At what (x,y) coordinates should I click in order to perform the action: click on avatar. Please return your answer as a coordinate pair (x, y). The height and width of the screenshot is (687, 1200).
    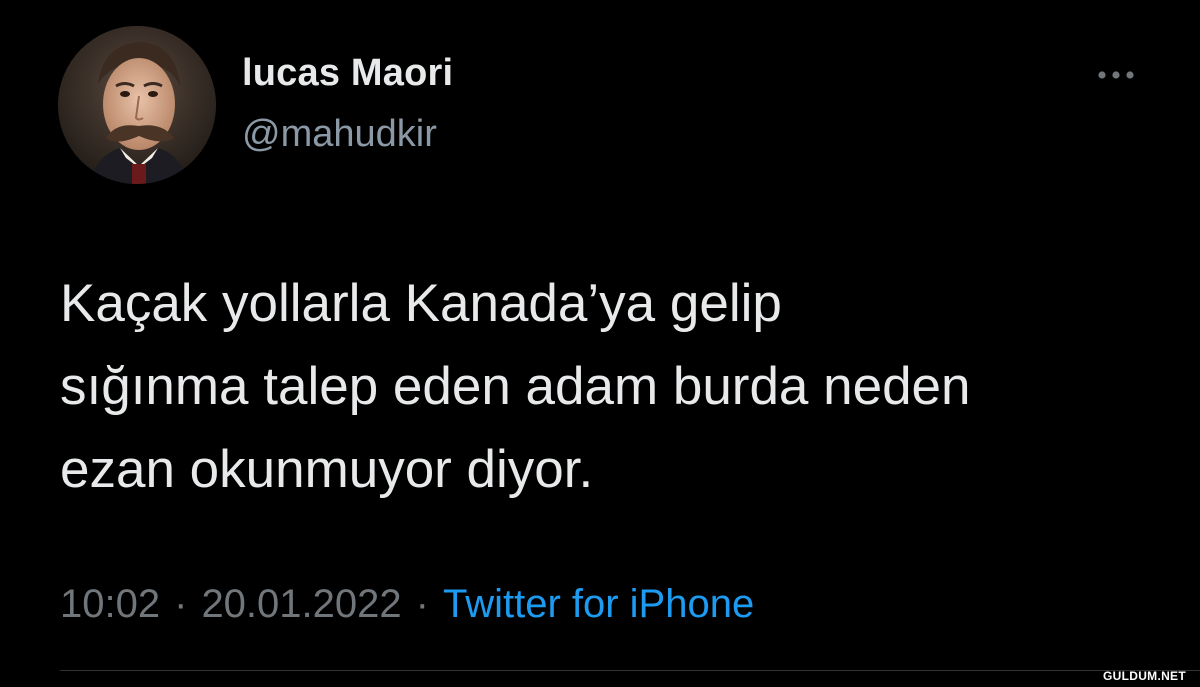
    Looking at the image, I should click on (137, 105).